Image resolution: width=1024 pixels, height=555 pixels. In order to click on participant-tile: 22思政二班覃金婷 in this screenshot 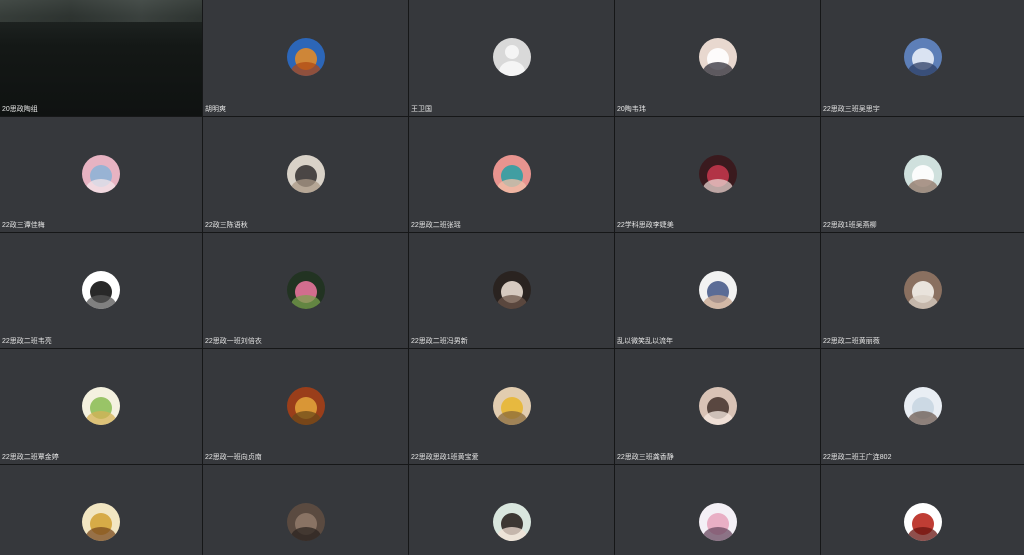, I will do `click(101, 406)`.